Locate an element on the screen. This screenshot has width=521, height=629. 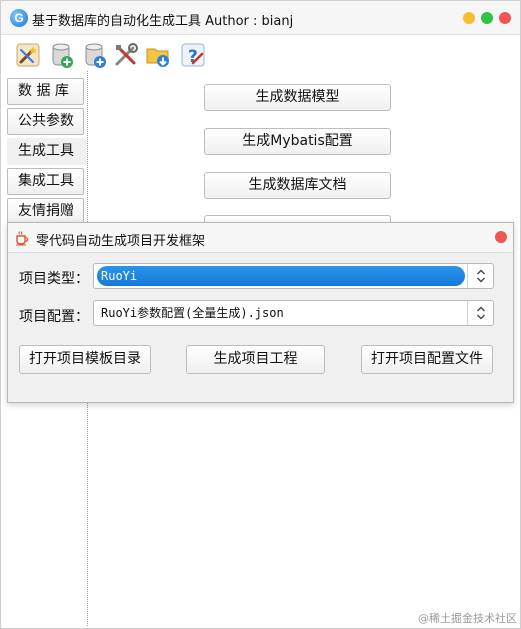
watermark: @稀土掘金技术社区 is located at coordinates (467, 618).